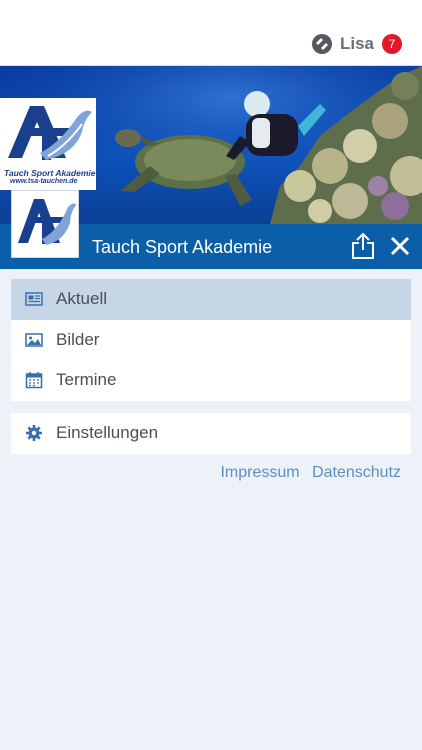 This screenshot has width=422, height=750. I want to click on user-name: Lisa, so click(356, 43).